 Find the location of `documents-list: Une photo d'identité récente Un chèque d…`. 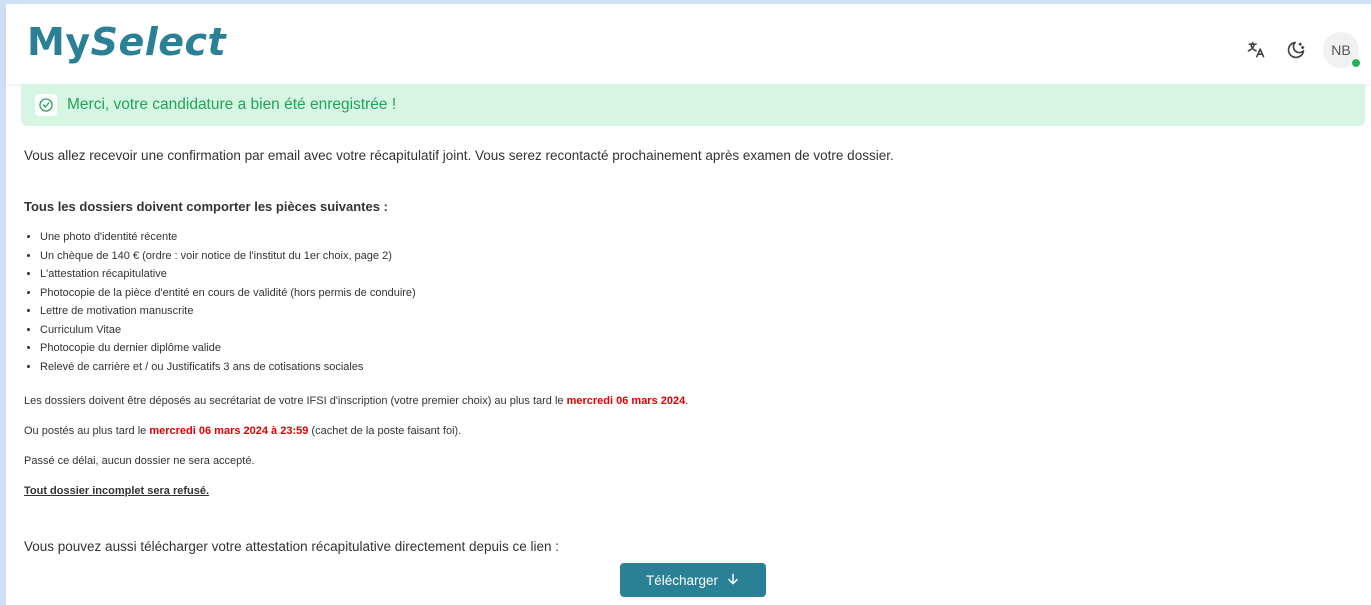

documents-list: Une photo d'identité récente Un chèque d… is located at coordinates (220, 302).